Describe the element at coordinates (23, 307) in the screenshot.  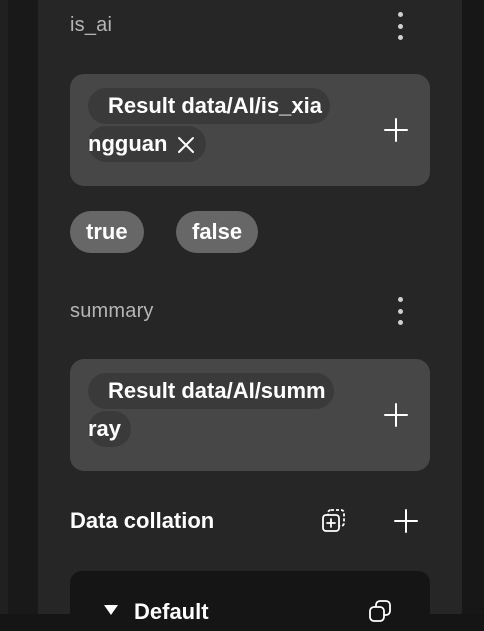
I see `left-gutter` at that location.